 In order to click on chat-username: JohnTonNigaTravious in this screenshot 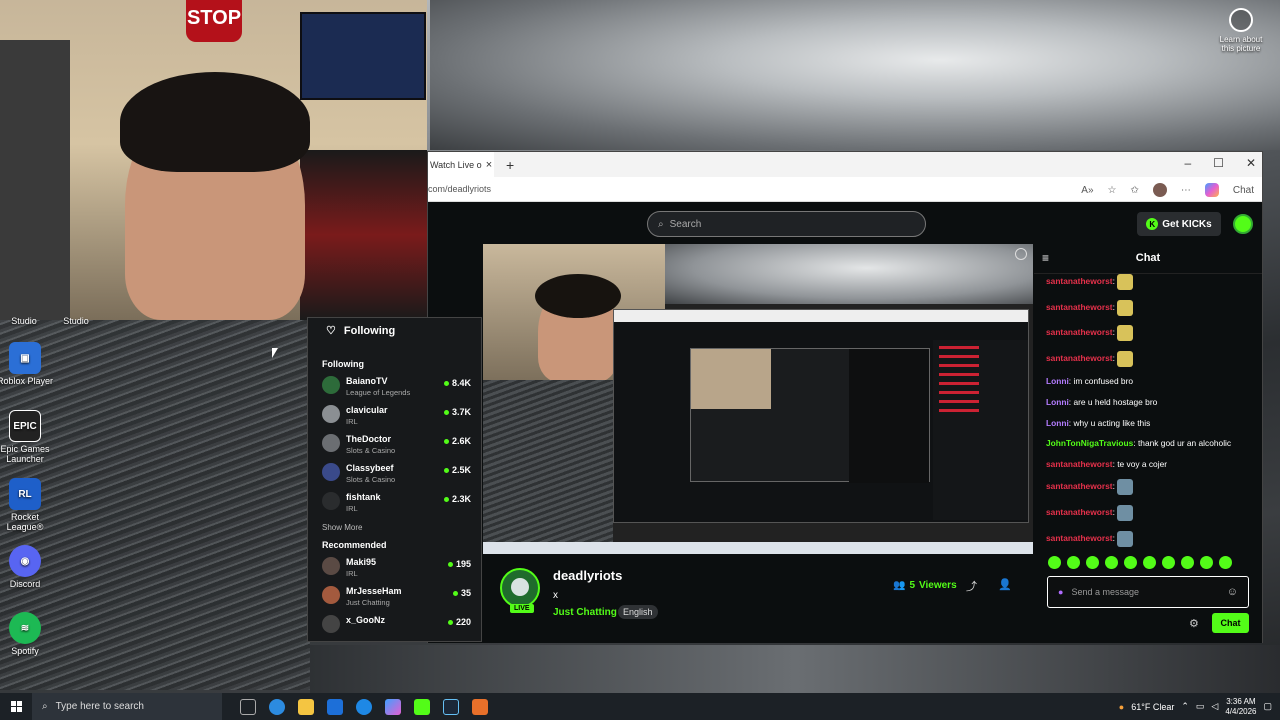, I will do `click(1089, 443)`.